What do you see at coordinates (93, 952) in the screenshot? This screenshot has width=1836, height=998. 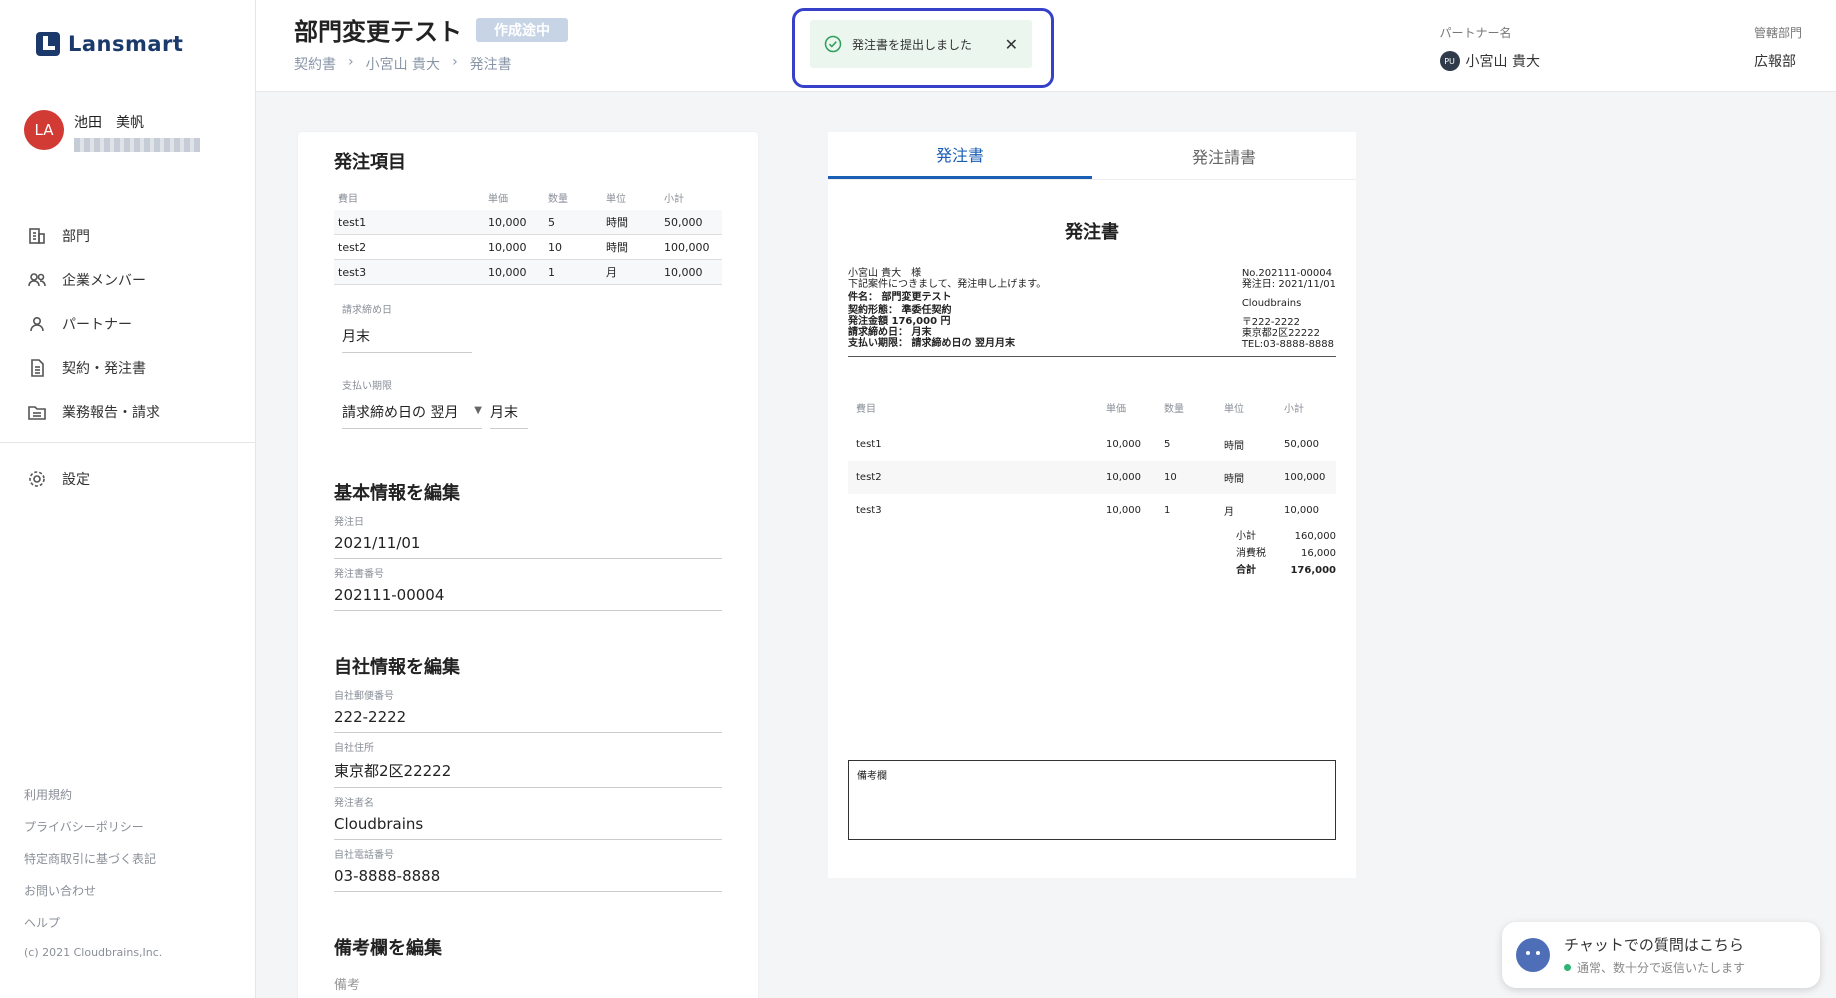 I see `copyright: (c) 2021 Cloudbrains,Inc.` at bounding box center [93, 952].